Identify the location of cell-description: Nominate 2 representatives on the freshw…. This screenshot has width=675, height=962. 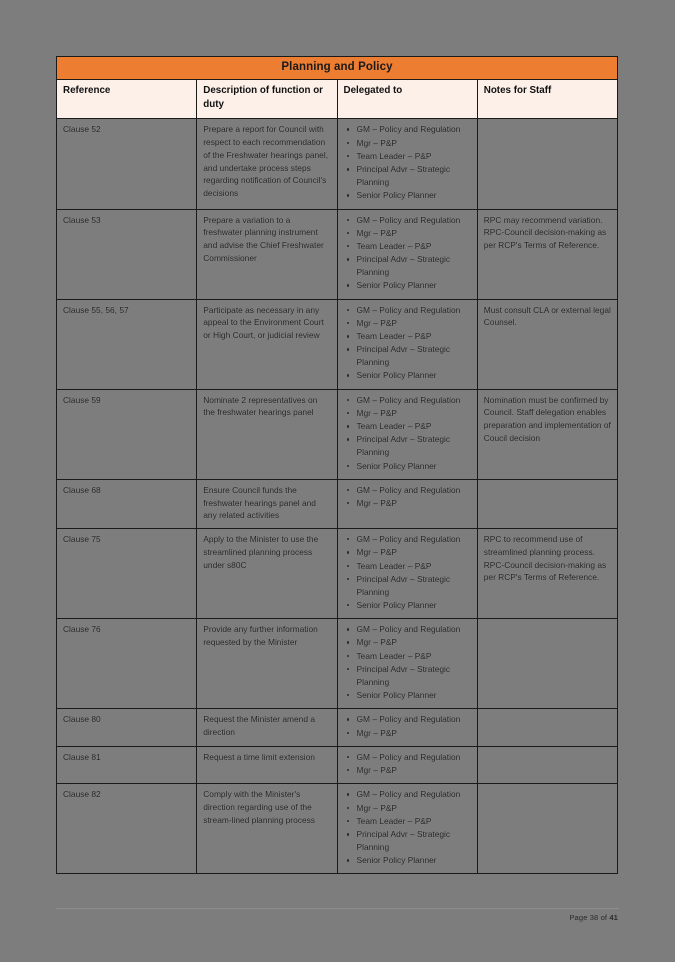
(267, 434).